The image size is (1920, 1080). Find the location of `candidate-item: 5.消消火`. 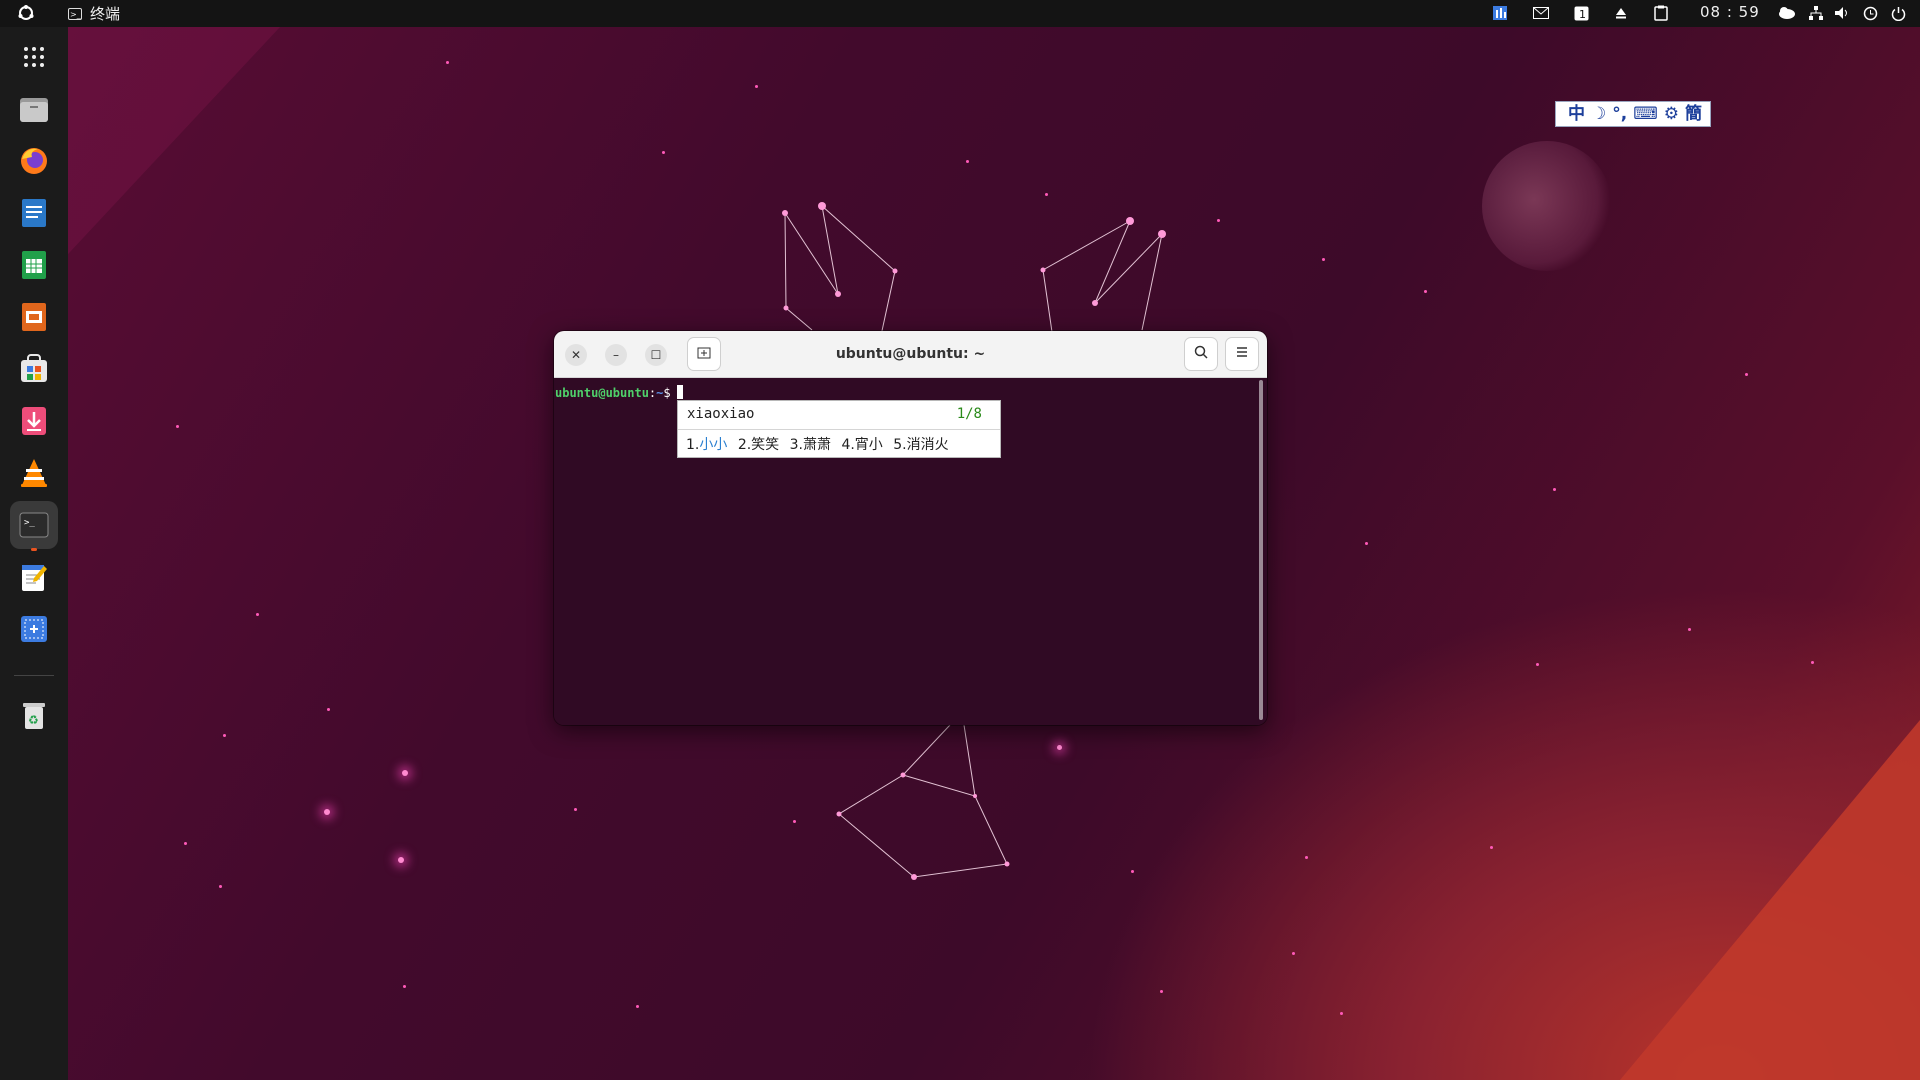

candidate-item: 5.消消火 is located at coordinates (920, 445).